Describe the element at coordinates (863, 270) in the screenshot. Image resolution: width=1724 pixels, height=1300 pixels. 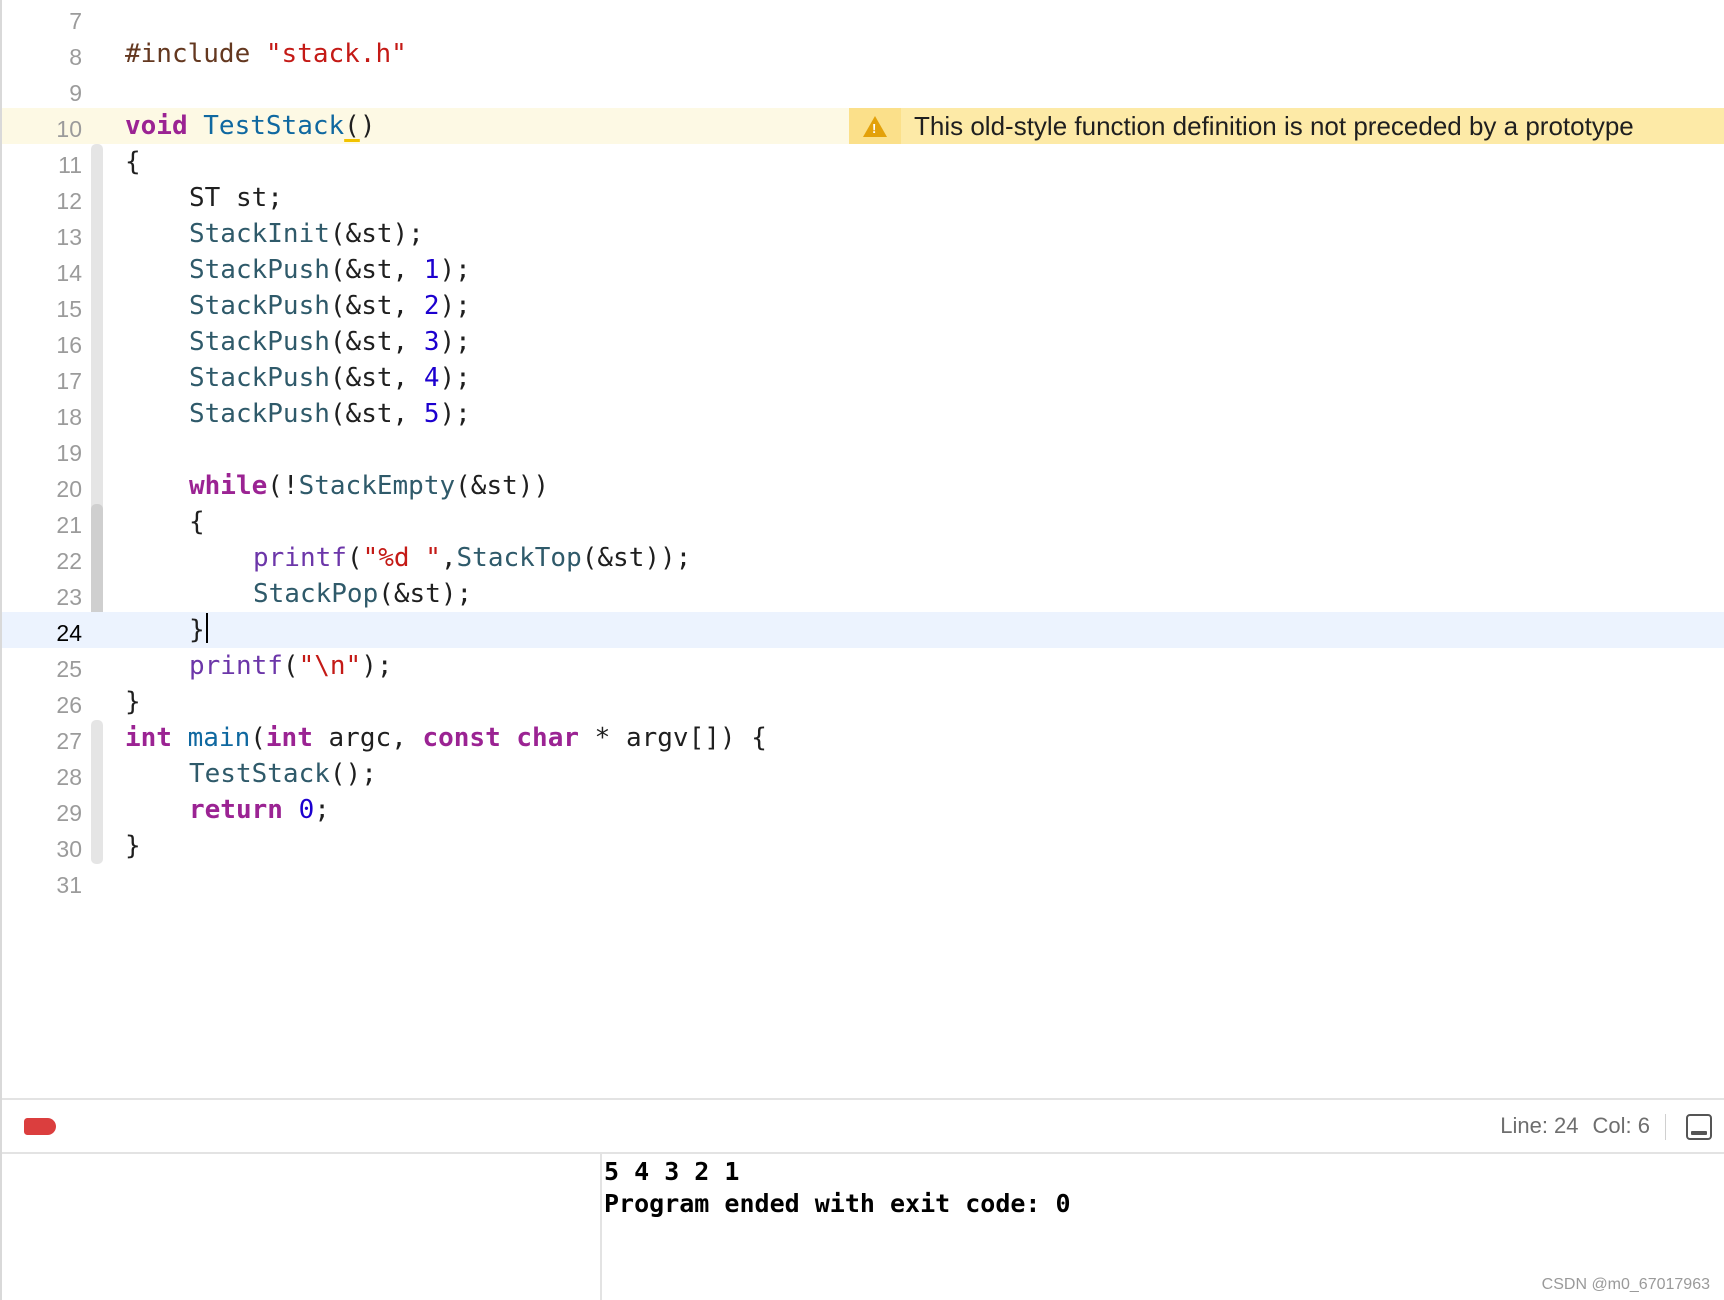
I see `code-line: 14 StackPush(&st, 1);` at that location.